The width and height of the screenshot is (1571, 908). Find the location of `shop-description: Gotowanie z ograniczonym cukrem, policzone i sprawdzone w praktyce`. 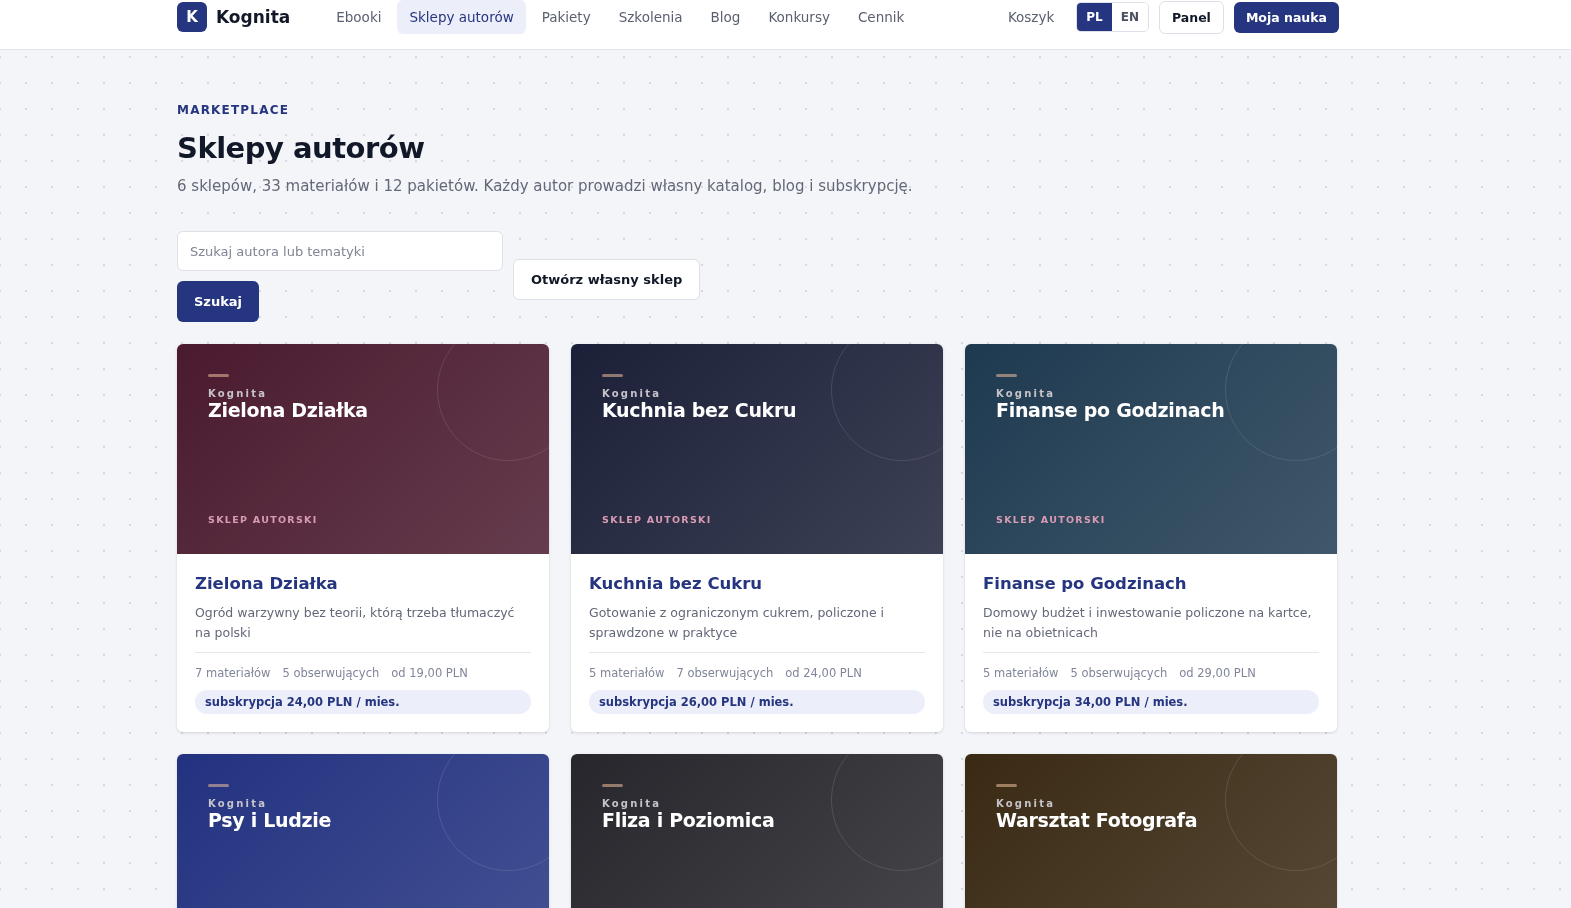

shop-description: Gotowanie z ograniczonym cukrem, policzone i sprawdzone w praktyce is located at coordinates (757, 628).